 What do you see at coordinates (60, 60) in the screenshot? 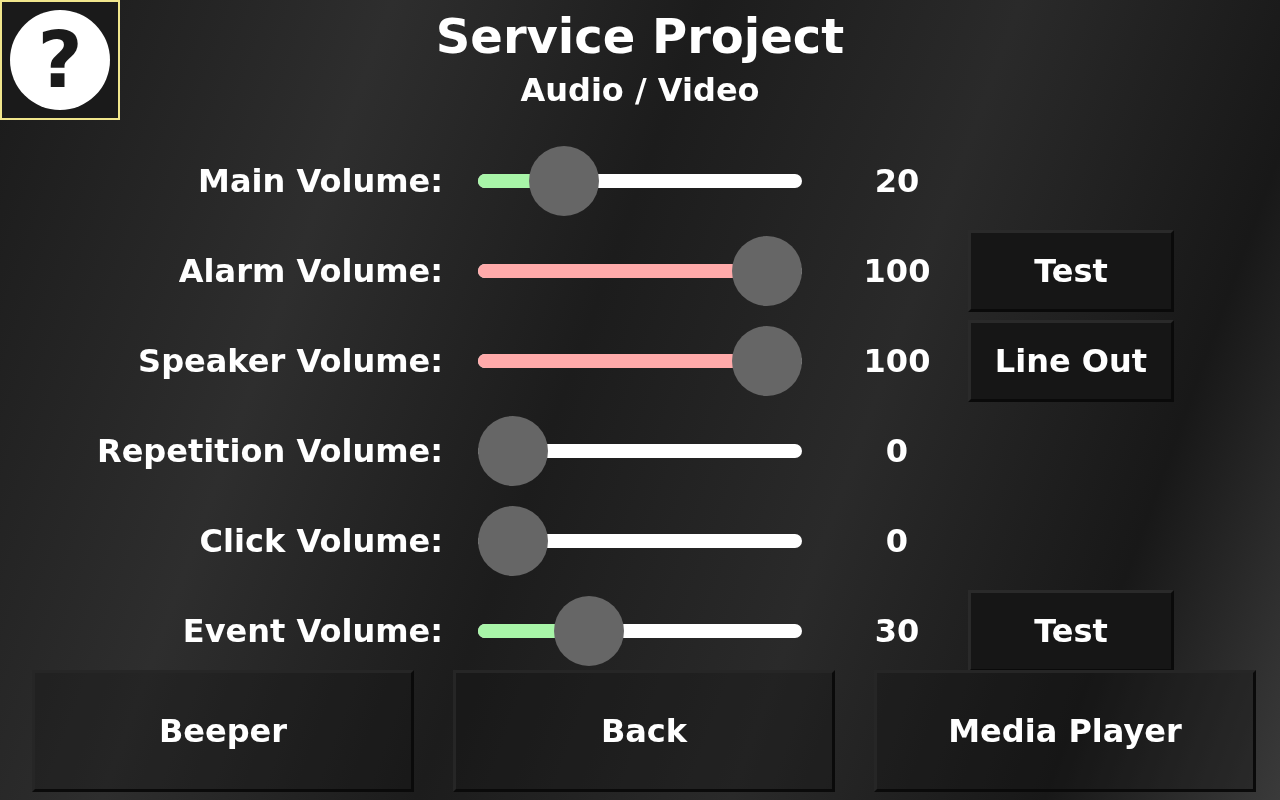
I see `help-button: ?` at bounding box center [60, 60].